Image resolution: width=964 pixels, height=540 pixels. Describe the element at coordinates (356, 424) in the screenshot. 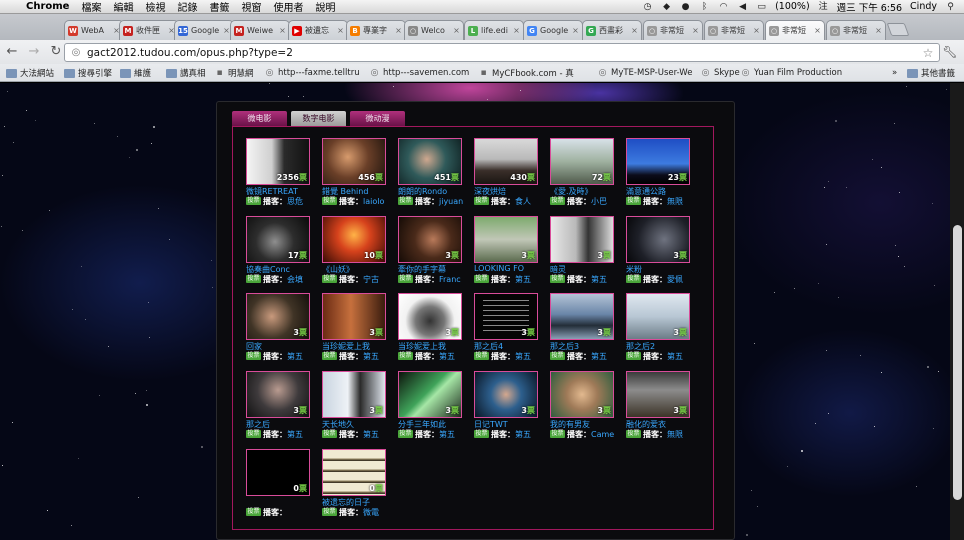

I see `video-title-link: 天长地久` at that location.